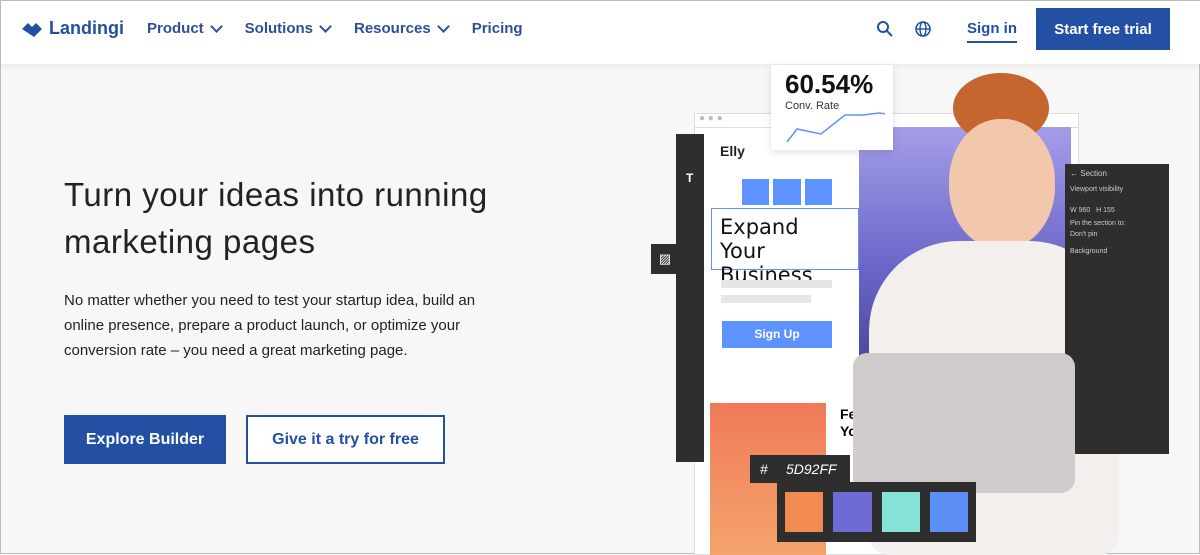 The height and width of the screenshot is (555, 1200). Describe the element at coordinates (689, 178) in the screenshot. I see `text-tool-icon: T` at that location.